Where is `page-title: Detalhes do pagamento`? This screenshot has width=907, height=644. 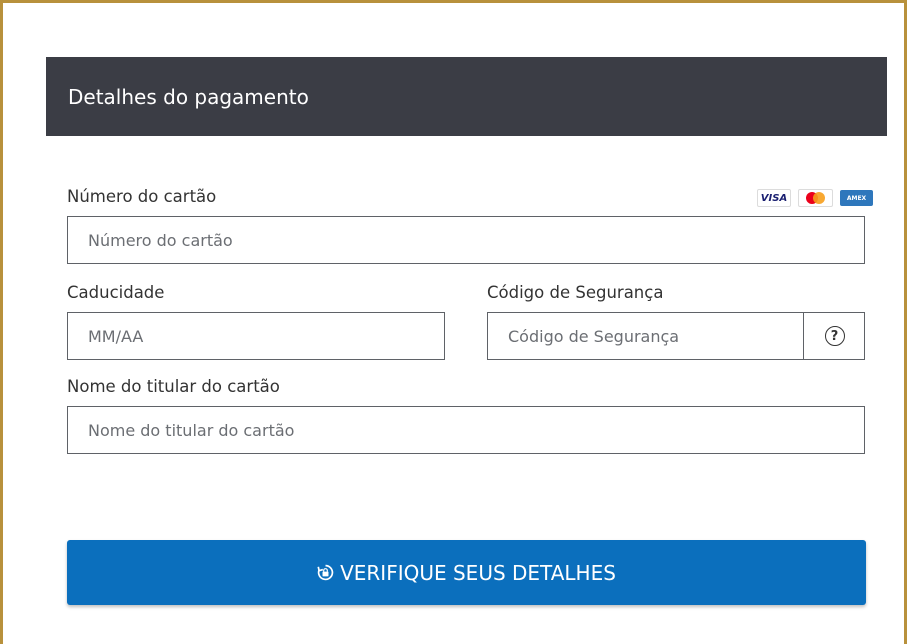
page-title: Detalhes do pagamento is located at coordinates (188, 96).